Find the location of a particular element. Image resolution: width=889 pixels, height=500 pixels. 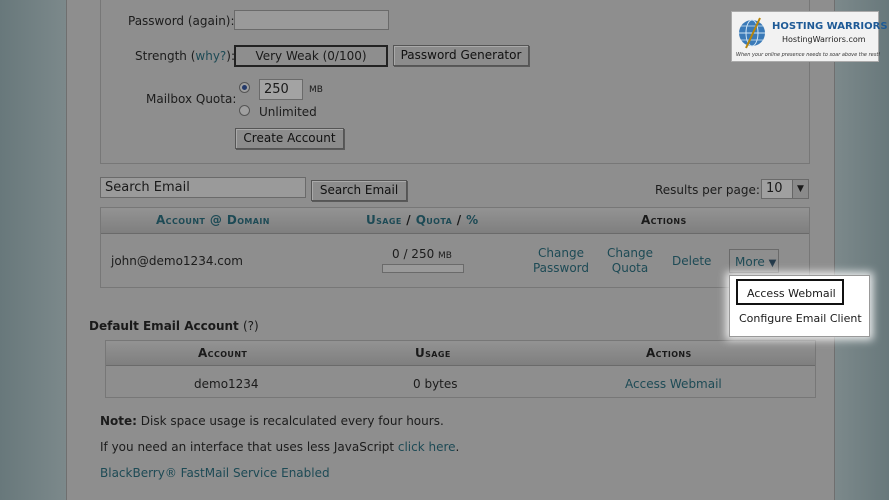

account-usage: 0 / 250 MB is located at coordinates (422, 254).